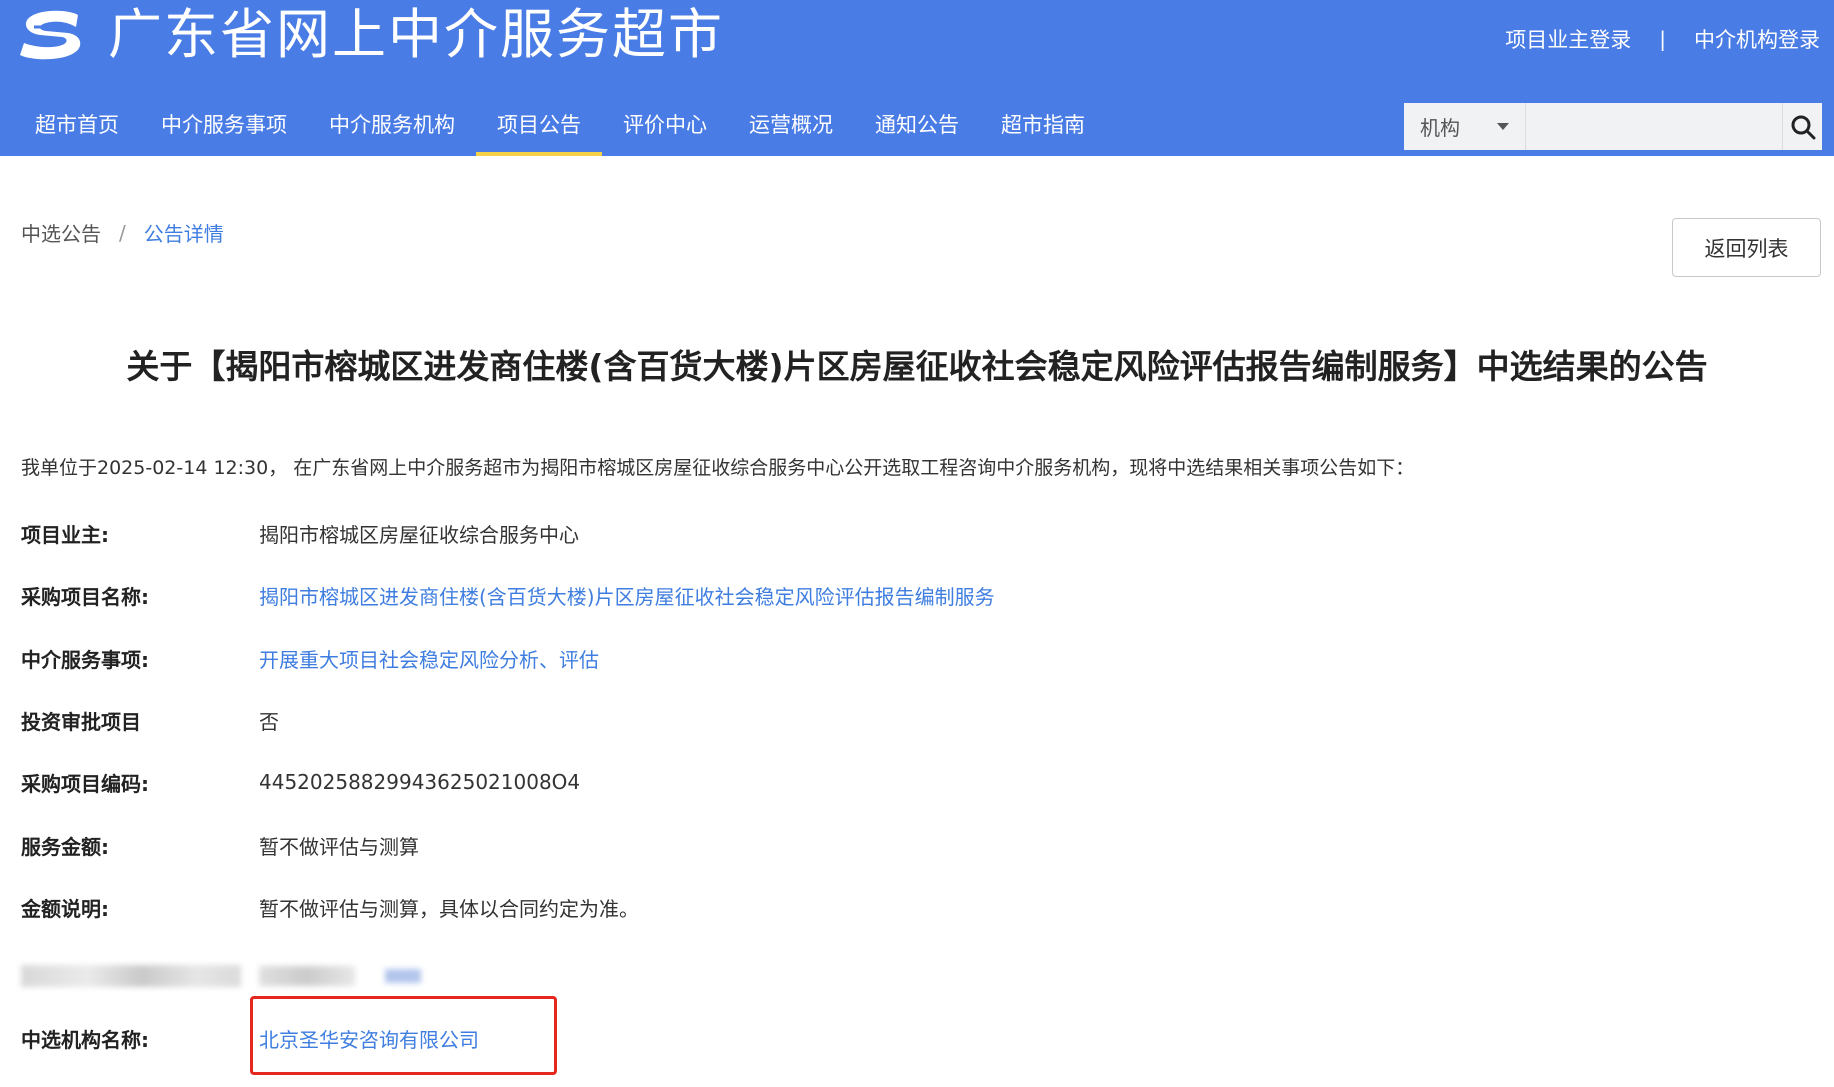  Describe the element at coordinates (403, 1035) in the screenshot. I see `highlight-annotation-box` at that location.